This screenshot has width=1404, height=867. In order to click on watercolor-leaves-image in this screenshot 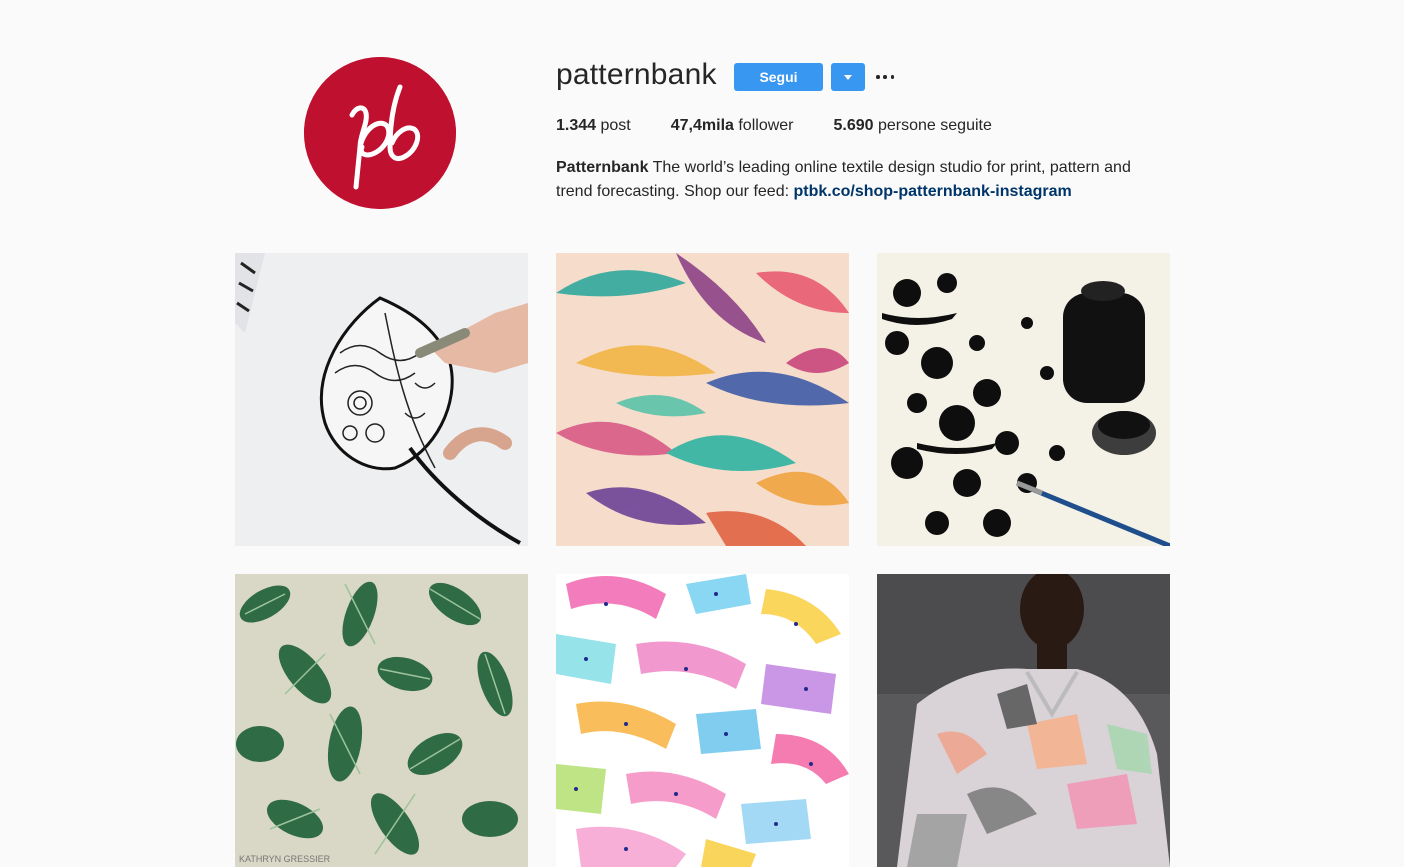, I will do `click(702, 399)`.